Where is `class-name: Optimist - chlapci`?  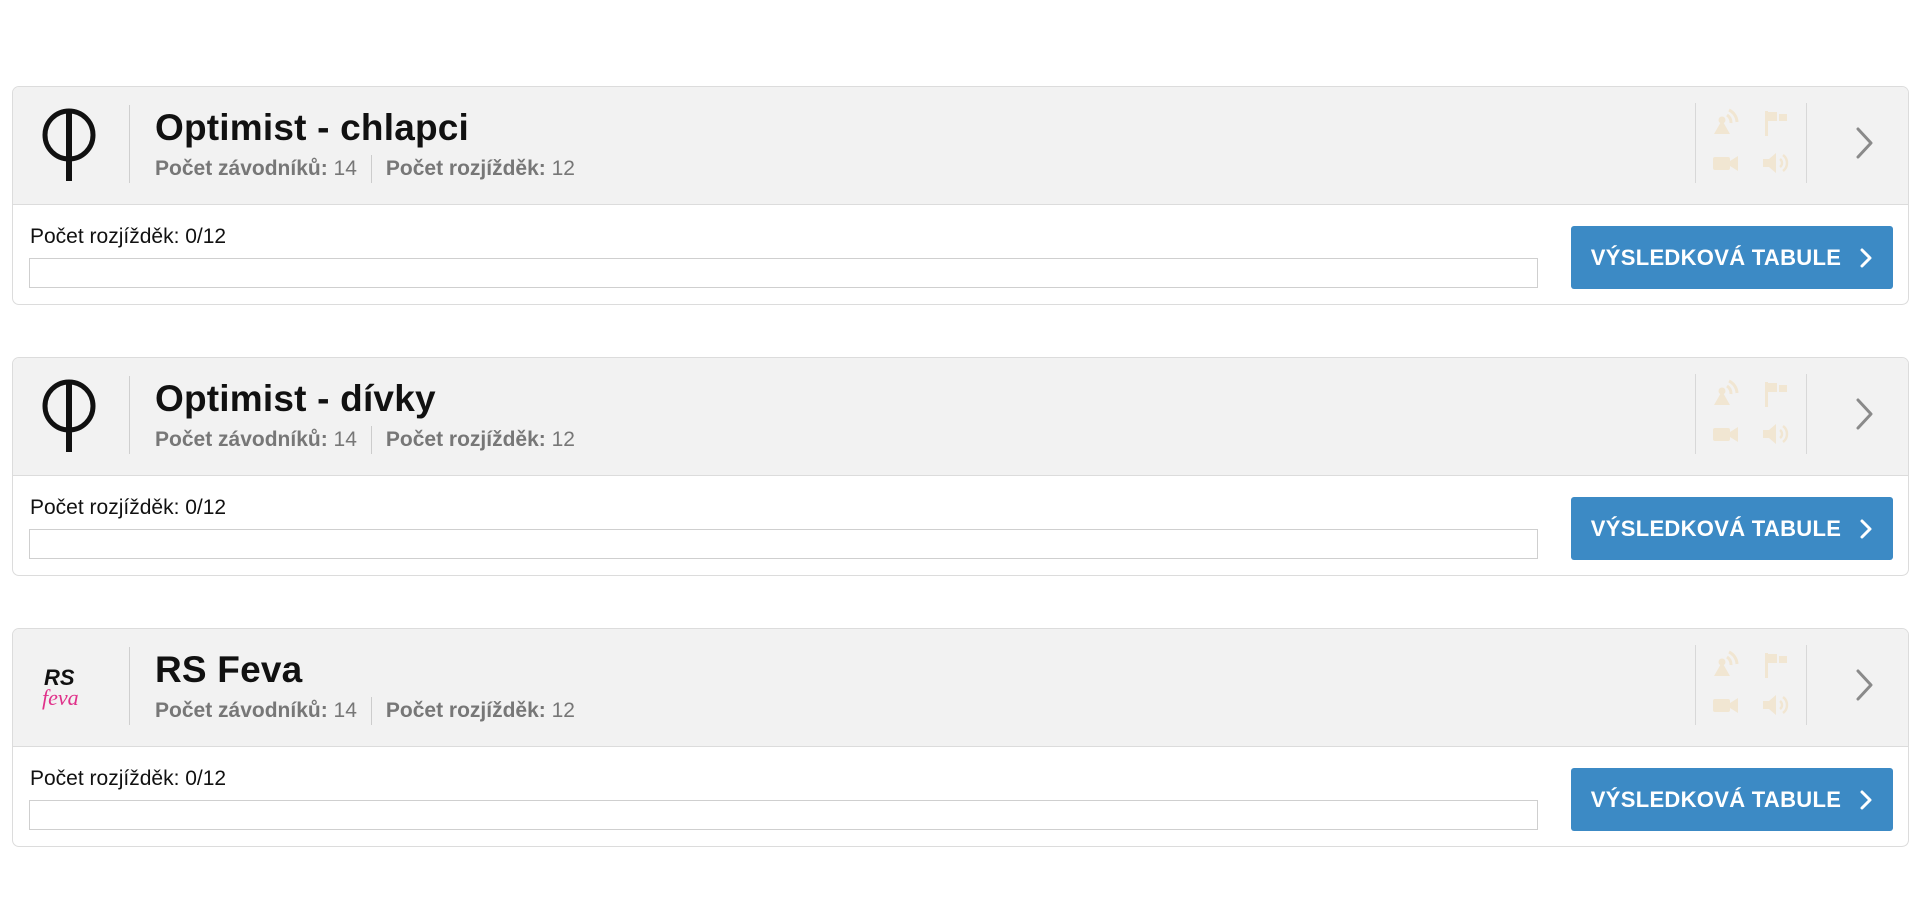
class-name: Optimist - chlapci is located at coordinates (312, 127).